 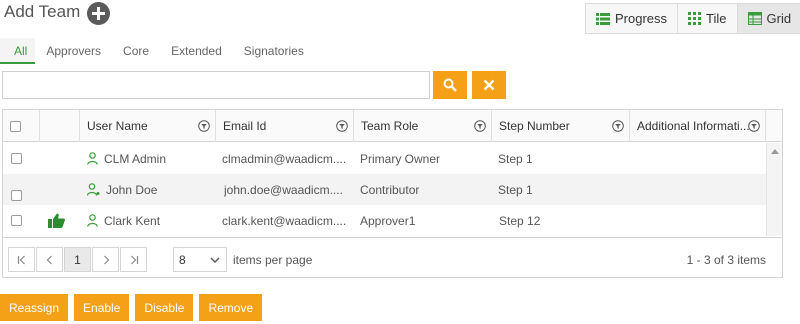 I want to click on page-title: Add Team, so click(x=42, y=11).